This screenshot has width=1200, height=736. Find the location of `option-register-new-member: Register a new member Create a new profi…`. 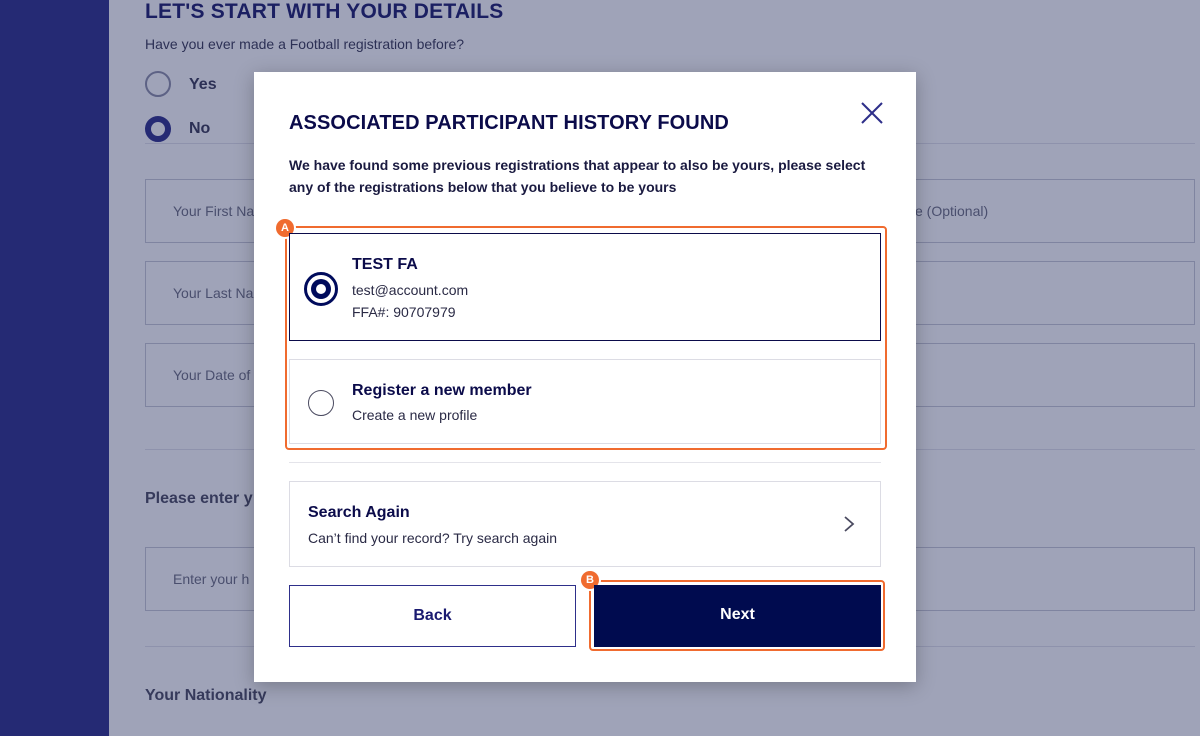

option-register-new-member: Register a new member Create a new profi… is located at coordinates (585, 401).